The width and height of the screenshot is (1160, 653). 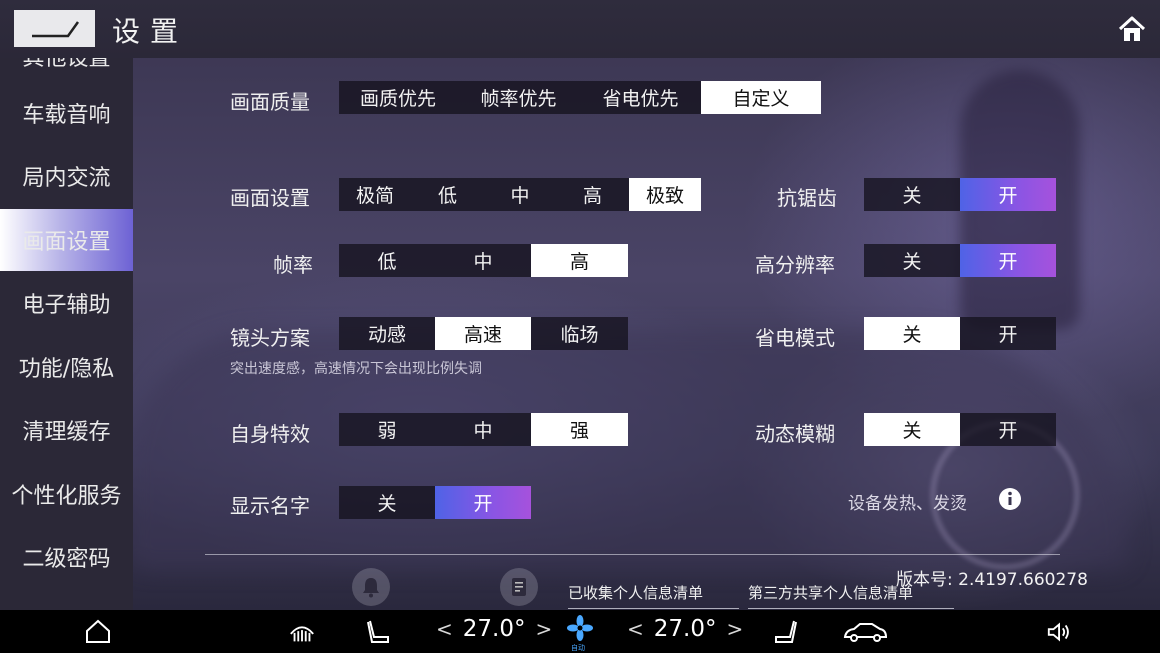 What do you see at coordinates (356, 369) in the screenshot?
I see `camera-hint: 突出速度感，高速情况下会出现比例失调` at bounding box center [356, 369].